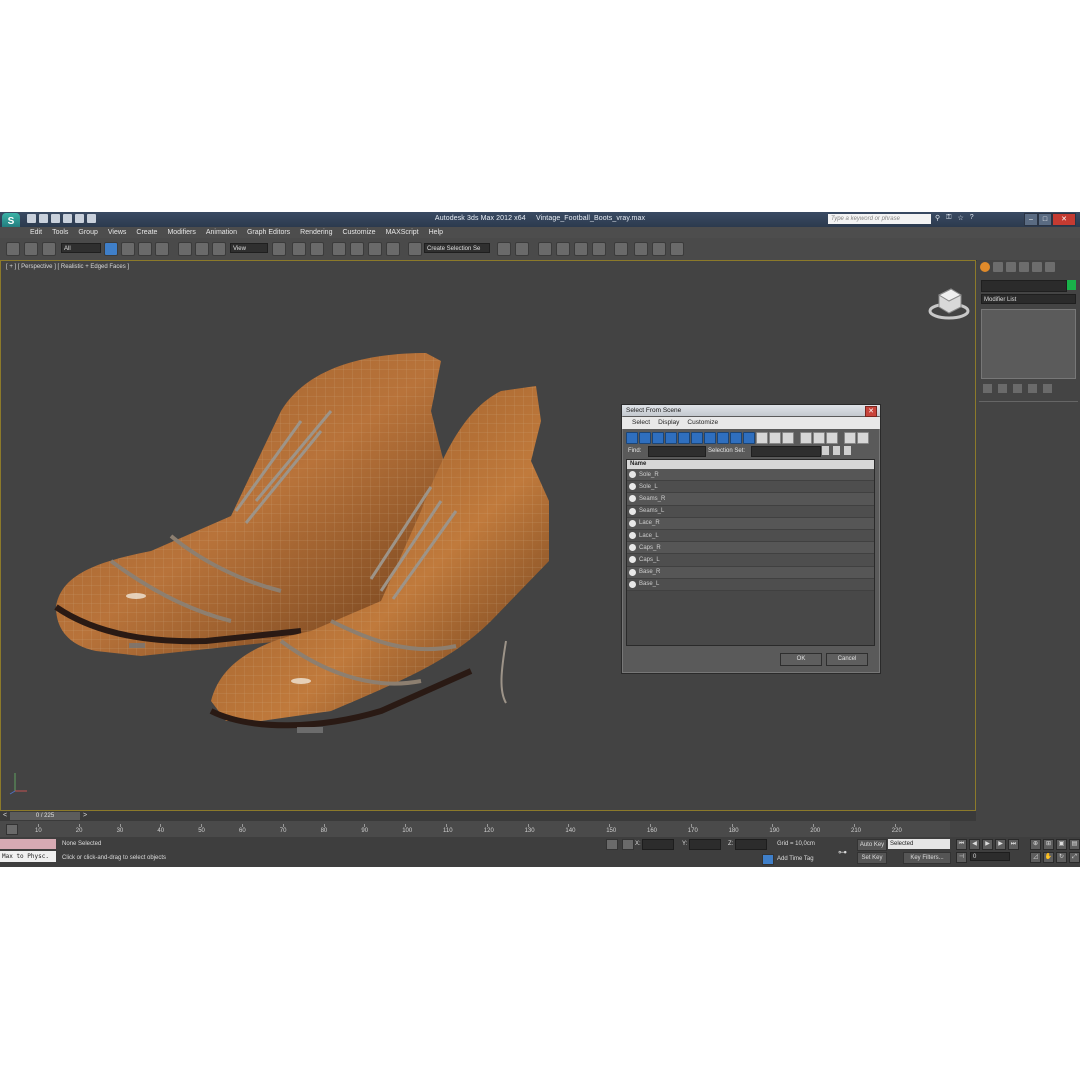 The image size is (1080, 1080). Describe the element at coordinates (60, 232) in the screenshot. I see `menu-tools: Tools` at that location.